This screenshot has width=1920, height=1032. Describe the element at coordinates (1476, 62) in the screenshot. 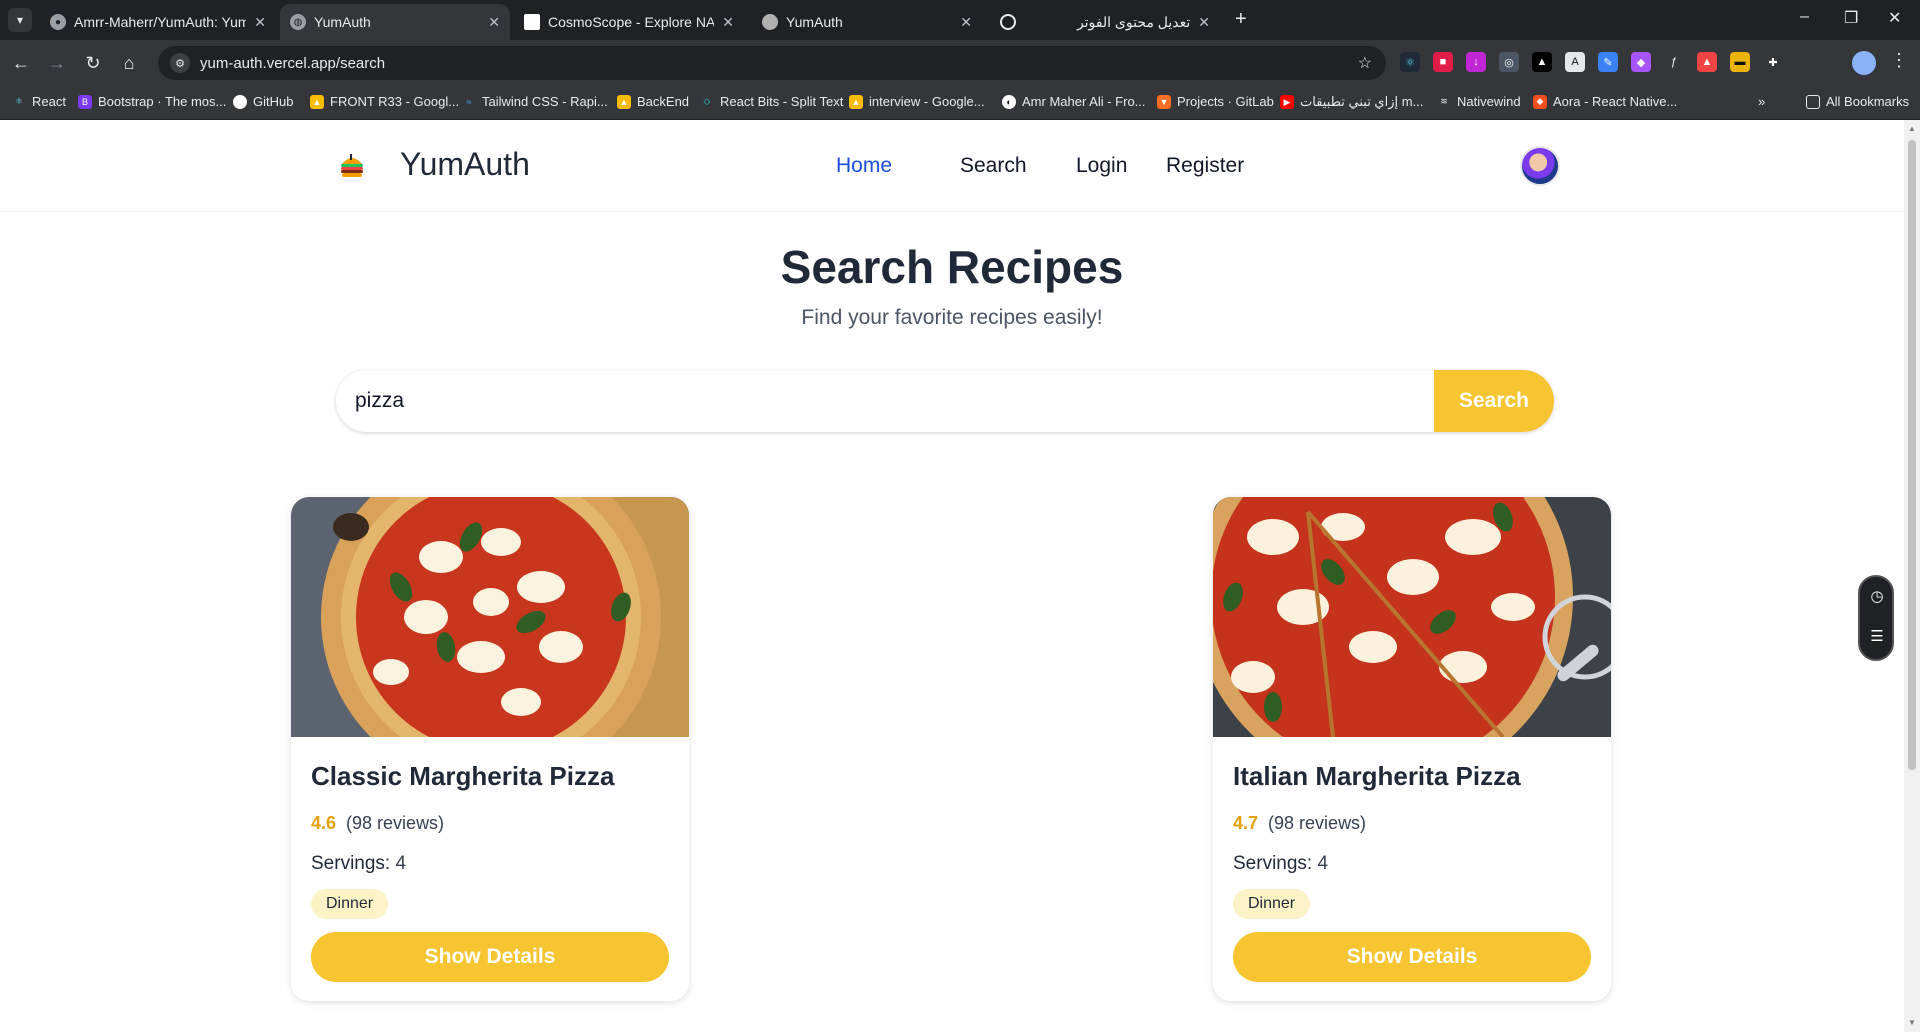

I see `download-extension-icon: ↓` at that location.